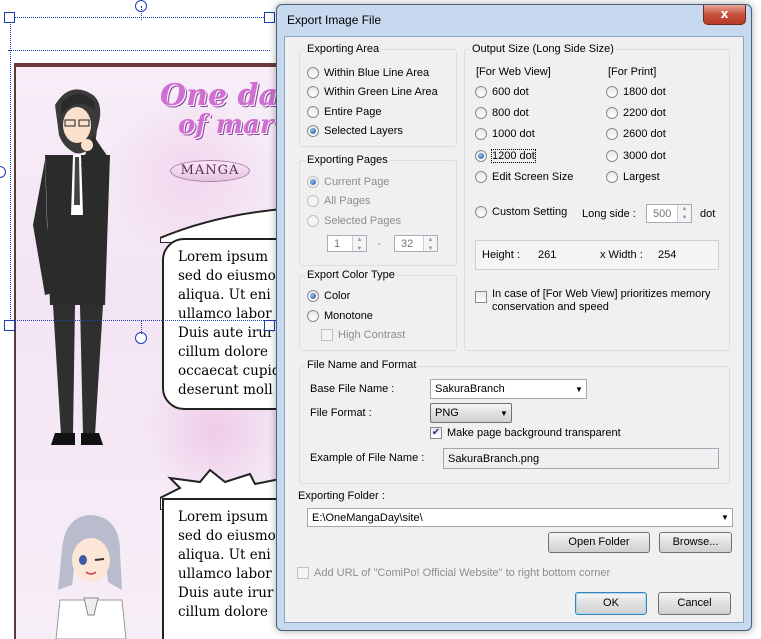 The height and width of the screenshot is (639, 761). I want to click on selection-edge-top, so click(139, 17).